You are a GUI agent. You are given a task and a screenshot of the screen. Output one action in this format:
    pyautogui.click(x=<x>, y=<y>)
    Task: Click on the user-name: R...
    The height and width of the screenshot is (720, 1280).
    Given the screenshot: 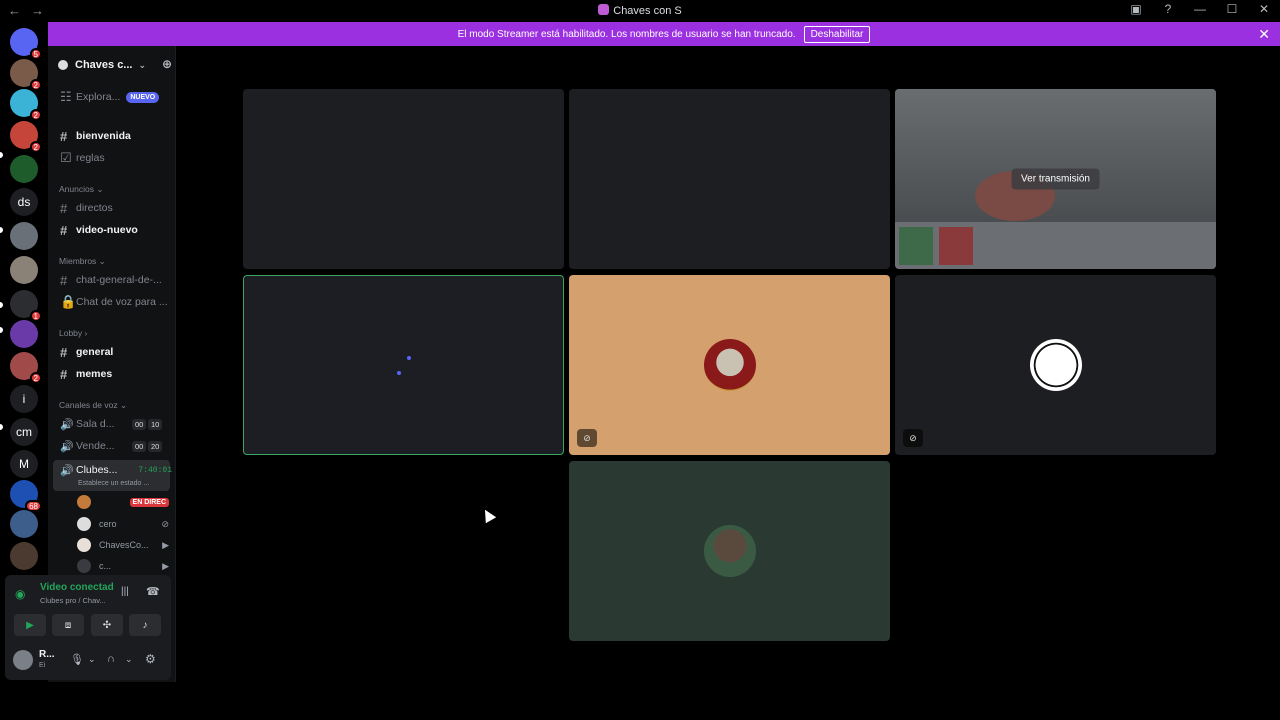 What is the action you would take?
    pyautogui.click(x=47, y=654)
    